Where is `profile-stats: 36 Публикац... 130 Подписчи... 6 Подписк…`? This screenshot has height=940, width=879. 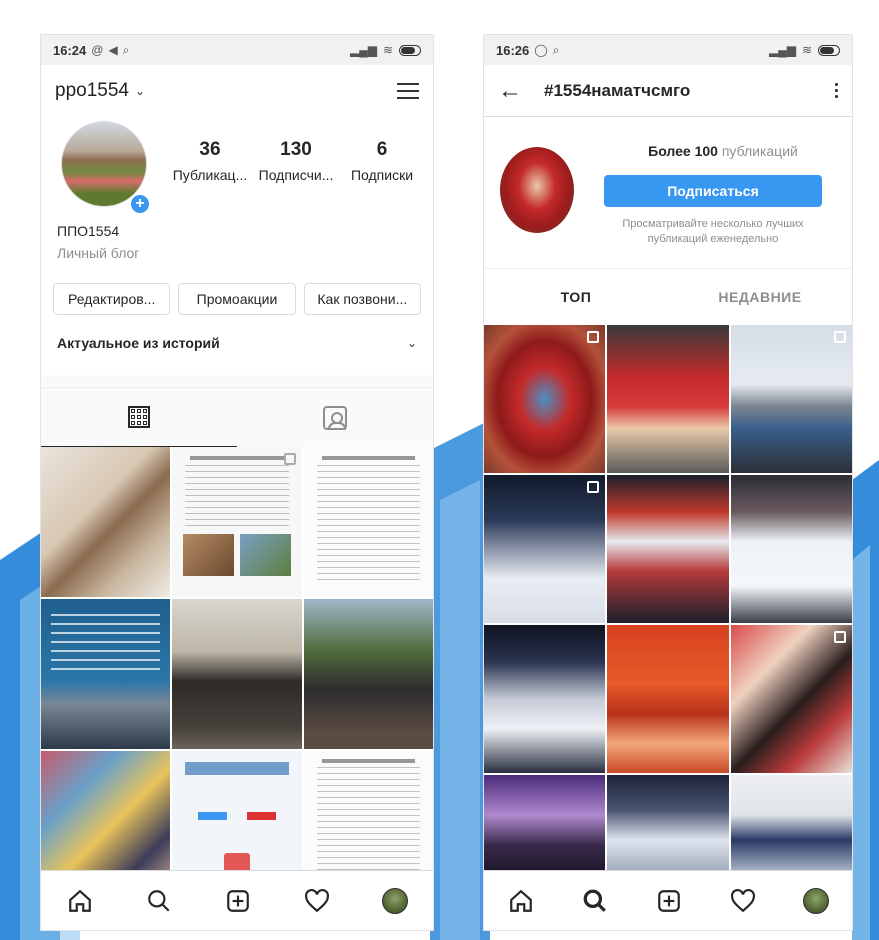 profile-stats: 36 Публикац... 130 Подписчи... 6 Подписк… is located at coordinates (296, 161).